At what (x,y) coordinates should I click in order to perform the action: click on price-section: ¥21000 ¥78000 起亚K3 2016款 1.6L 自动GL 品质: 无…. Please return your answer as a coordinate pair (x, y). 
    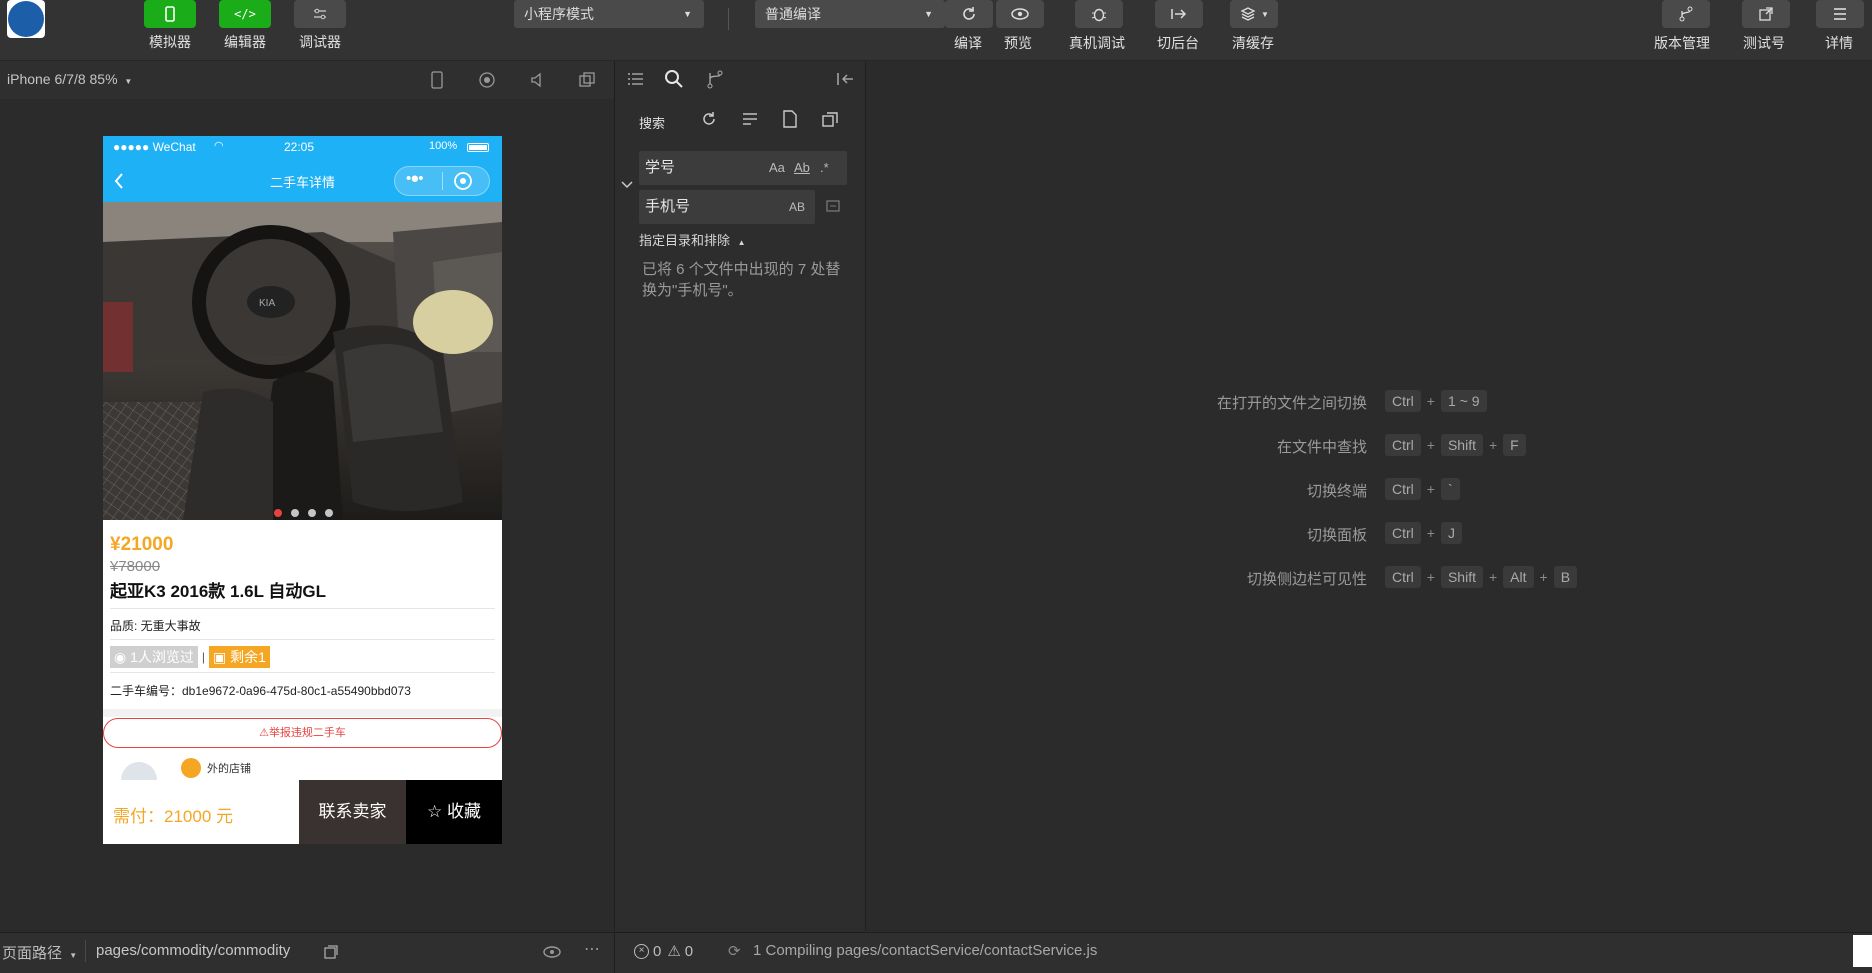
    Looking at the image, I should click on (302, 666).